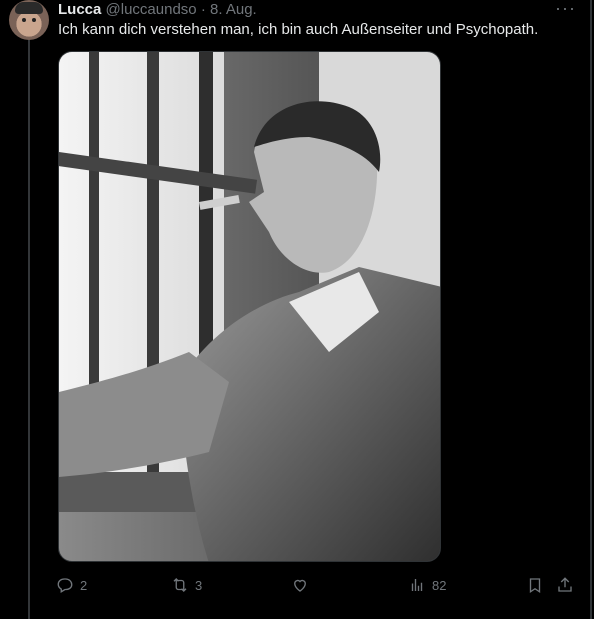  Describe the element at coordinates (439, 585) in the screenshot. I see `views-count: 82` at that location.